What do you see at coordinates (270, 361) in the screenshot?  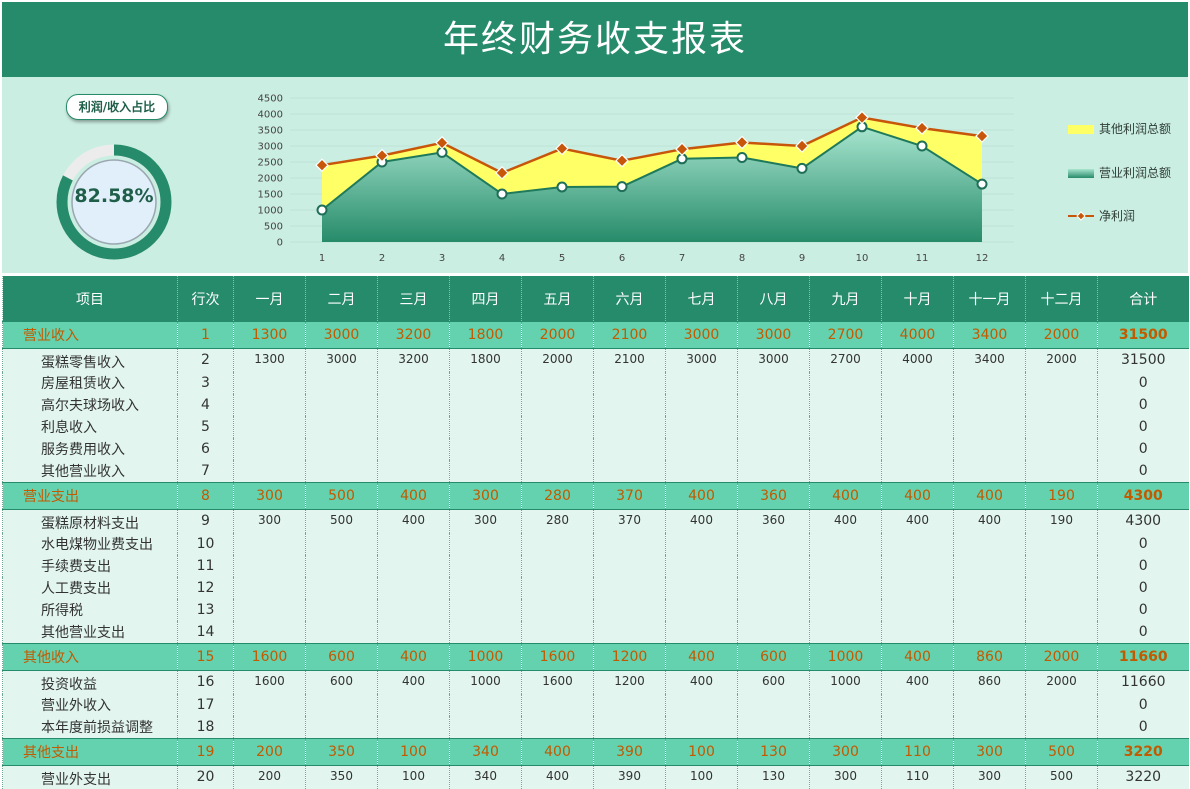 I see `month-value: 1300` at bounding box center [270, 361].